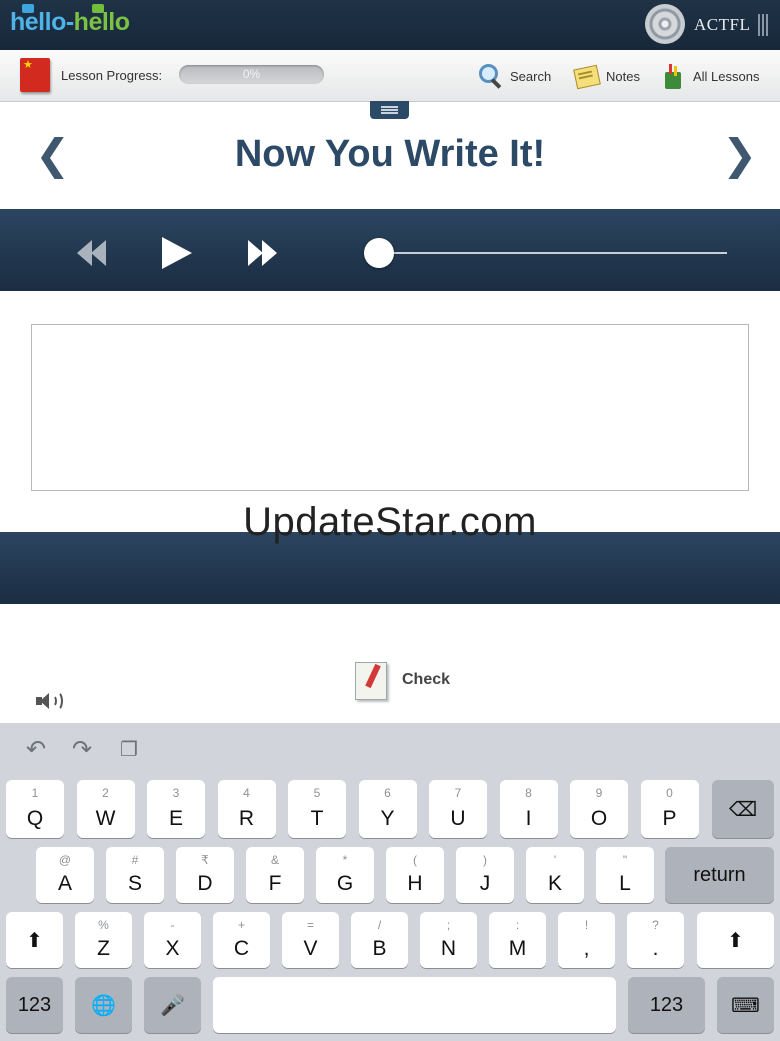 This screenshot has width=780, height=1041. Describe the element at coordinates (34, 1005) in the screenshot. I see `numbers-key-left: 123` at that location.